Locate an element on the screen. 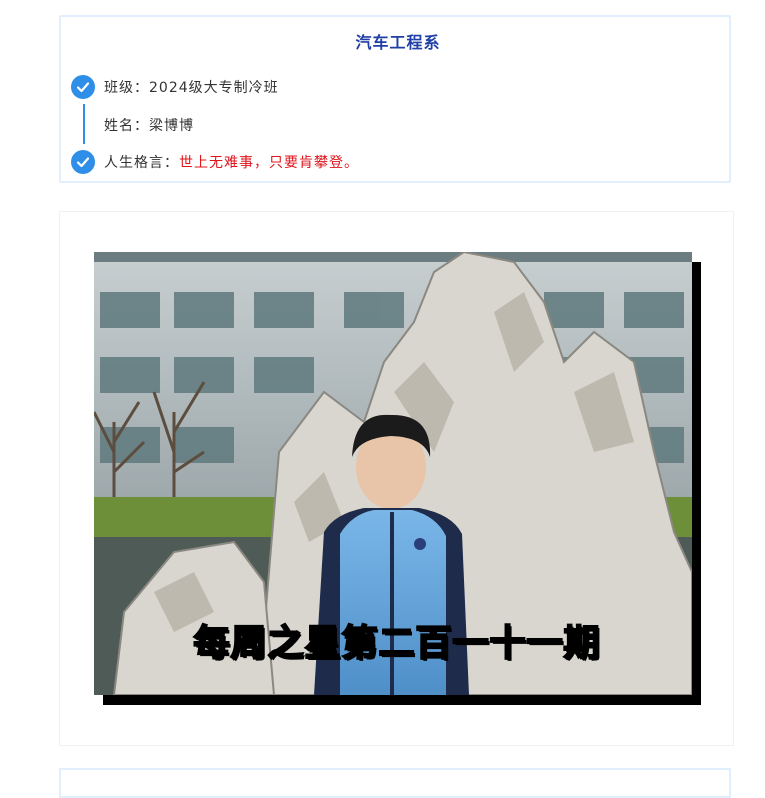  motto-value: 世上无难事，只要肯攀登。 is located at coordinates (269, 163).